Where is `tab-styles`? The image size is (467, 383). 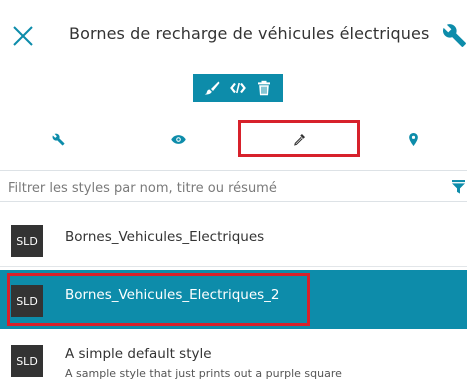
tab-styles is located at coordinates (299, 139).